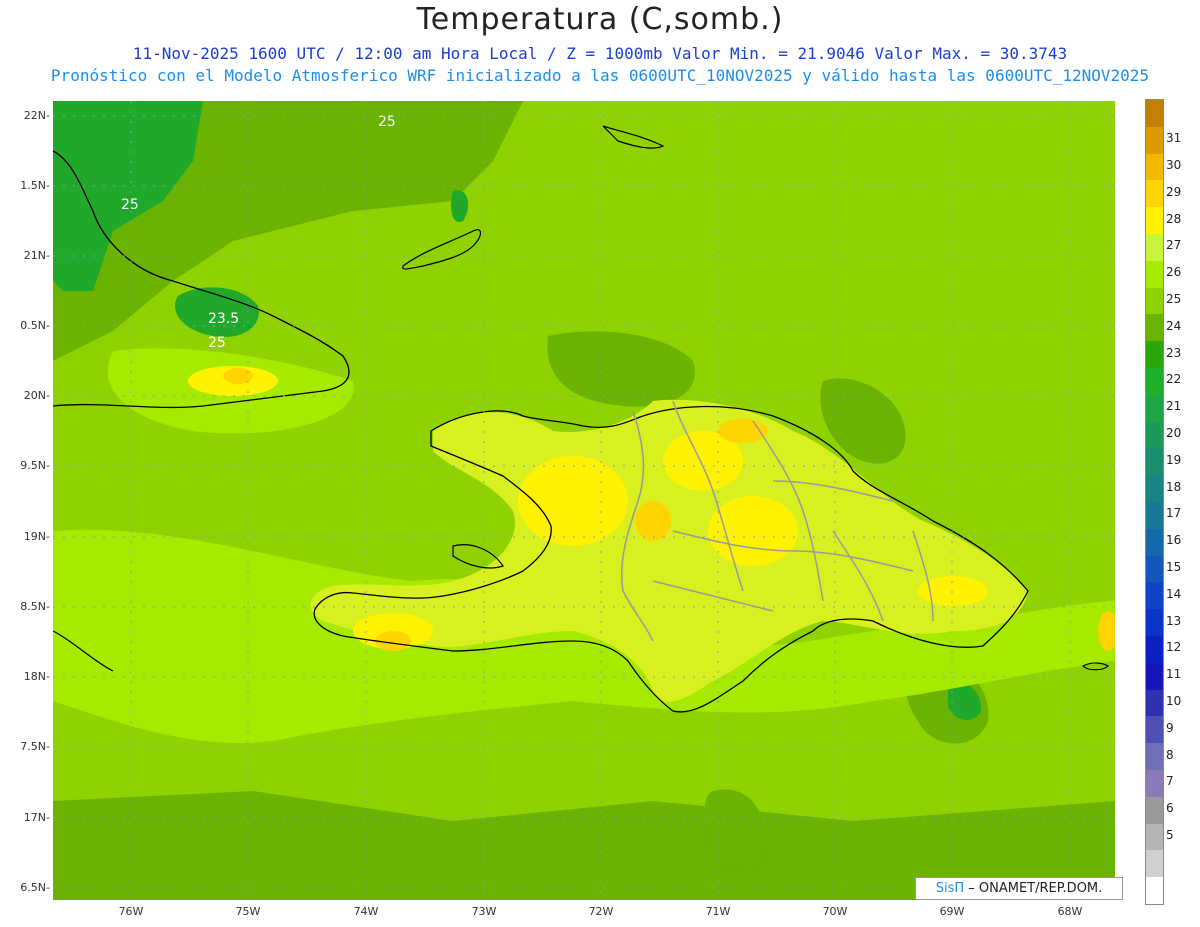  I want to click on lon-tick-label: 68W, so click(1070, 911).